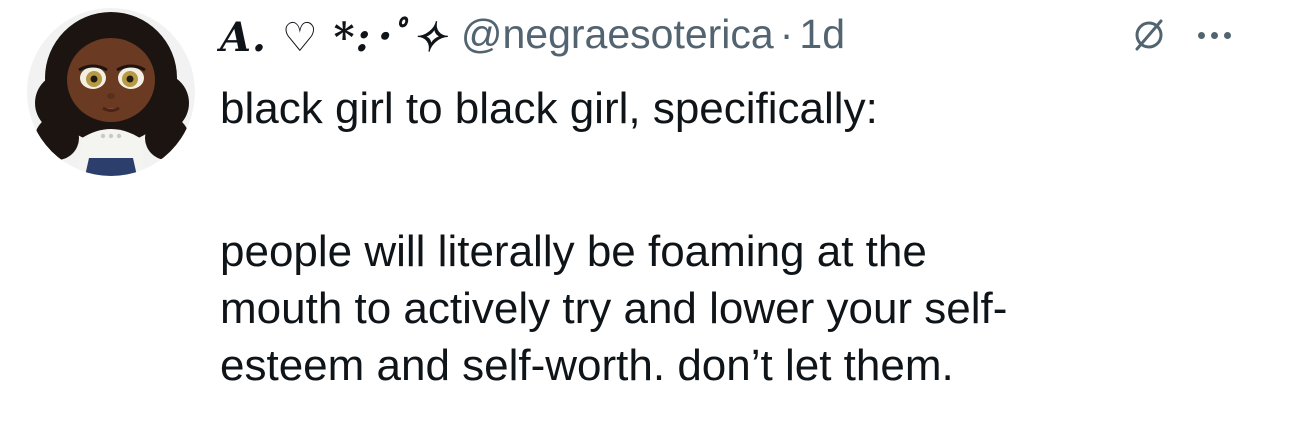 Image resolution: width=1290 pixels, height=429 pixels. I want to click on tweet-header: 𝑨. ♡ *:･ﾟ✧ @negraesoterica · 1d, so click(532, 34).